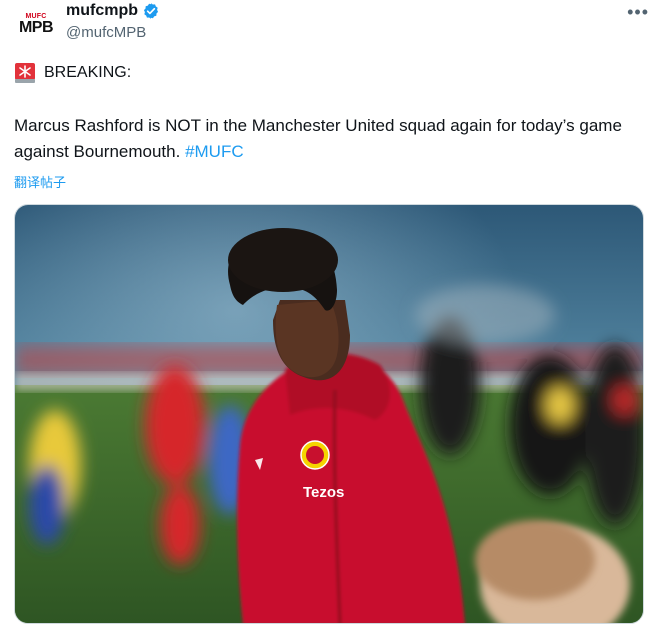  I want to click on avatar-text-bottom: MPB, so click(36, 27).